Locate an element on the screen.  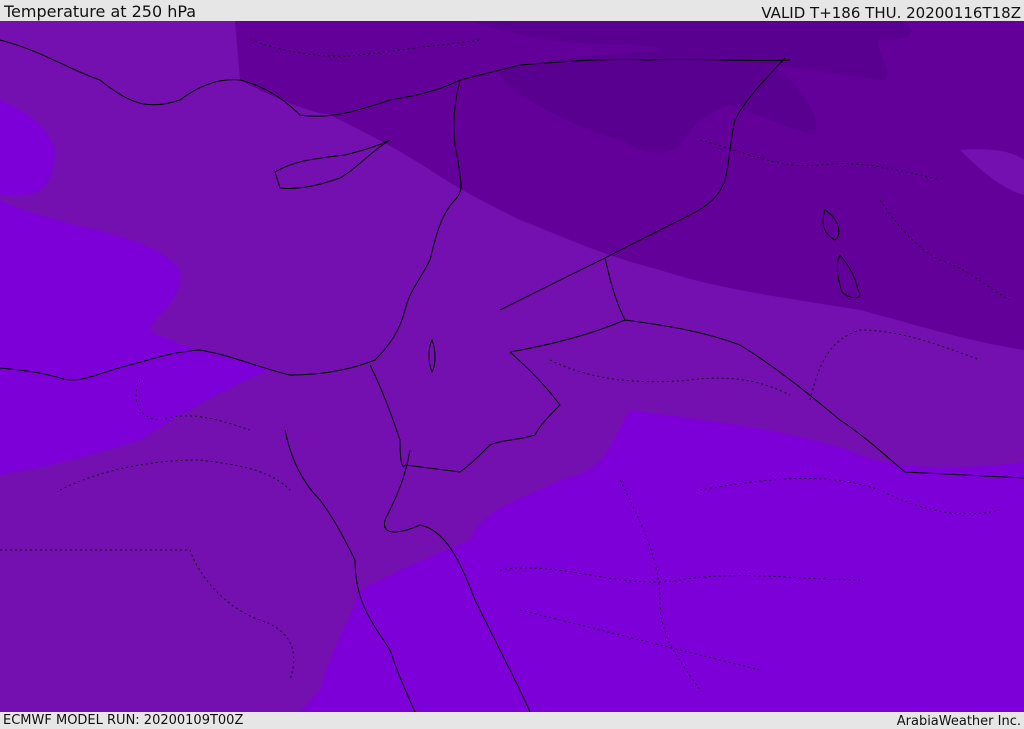
valid-time: VALID T+186 THU. 20200116T18Z is located at coordinates (891, 13).